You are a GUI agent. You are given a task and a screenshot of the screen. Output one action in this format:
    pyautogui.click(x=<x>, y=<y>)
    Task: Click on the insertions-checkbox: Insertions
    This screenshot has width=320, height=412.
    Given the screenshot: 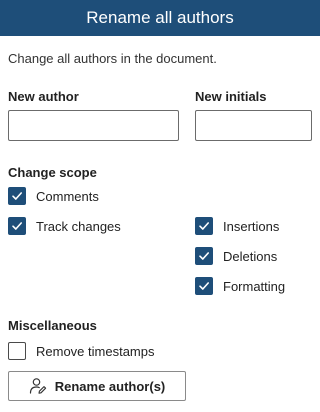 What is the action you would take?
    pyautogui.click(x=237, y=226)
    